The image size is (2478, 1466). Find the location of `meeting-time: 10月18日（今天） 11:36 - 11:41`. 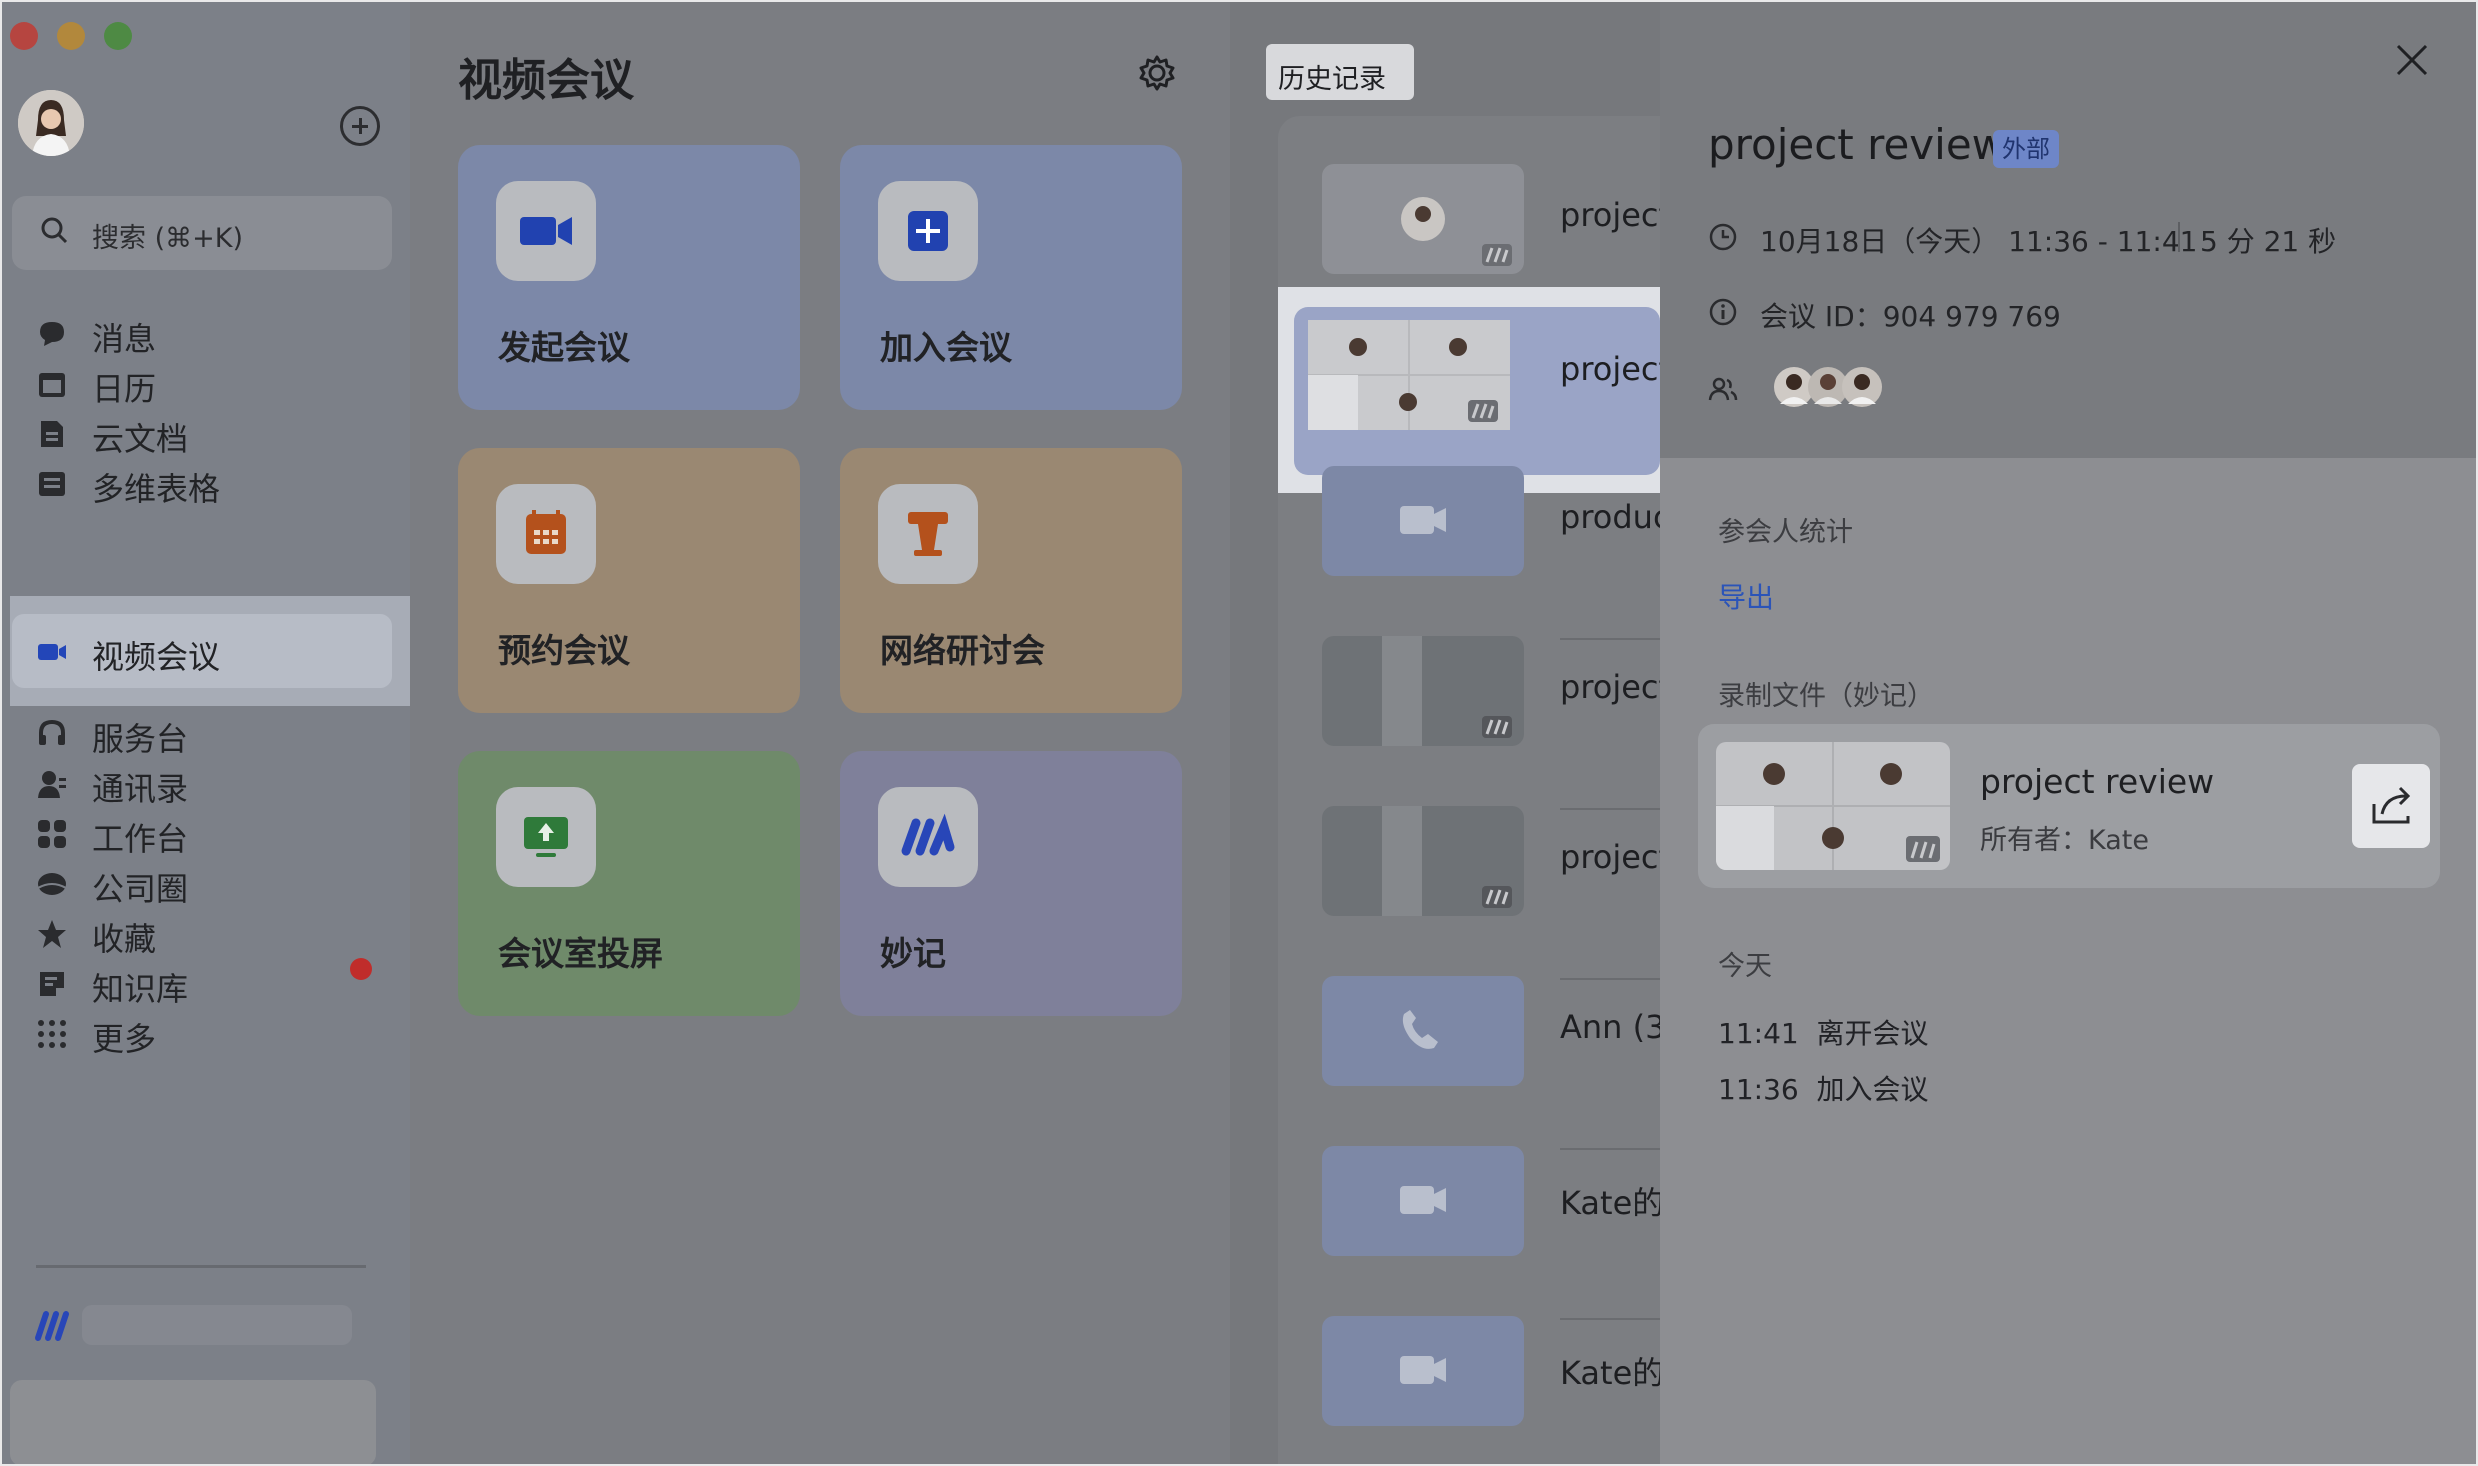

meeting-time: 10月18日（今天） 11:36 - 11:41 is located at coordinates (1979, 241).